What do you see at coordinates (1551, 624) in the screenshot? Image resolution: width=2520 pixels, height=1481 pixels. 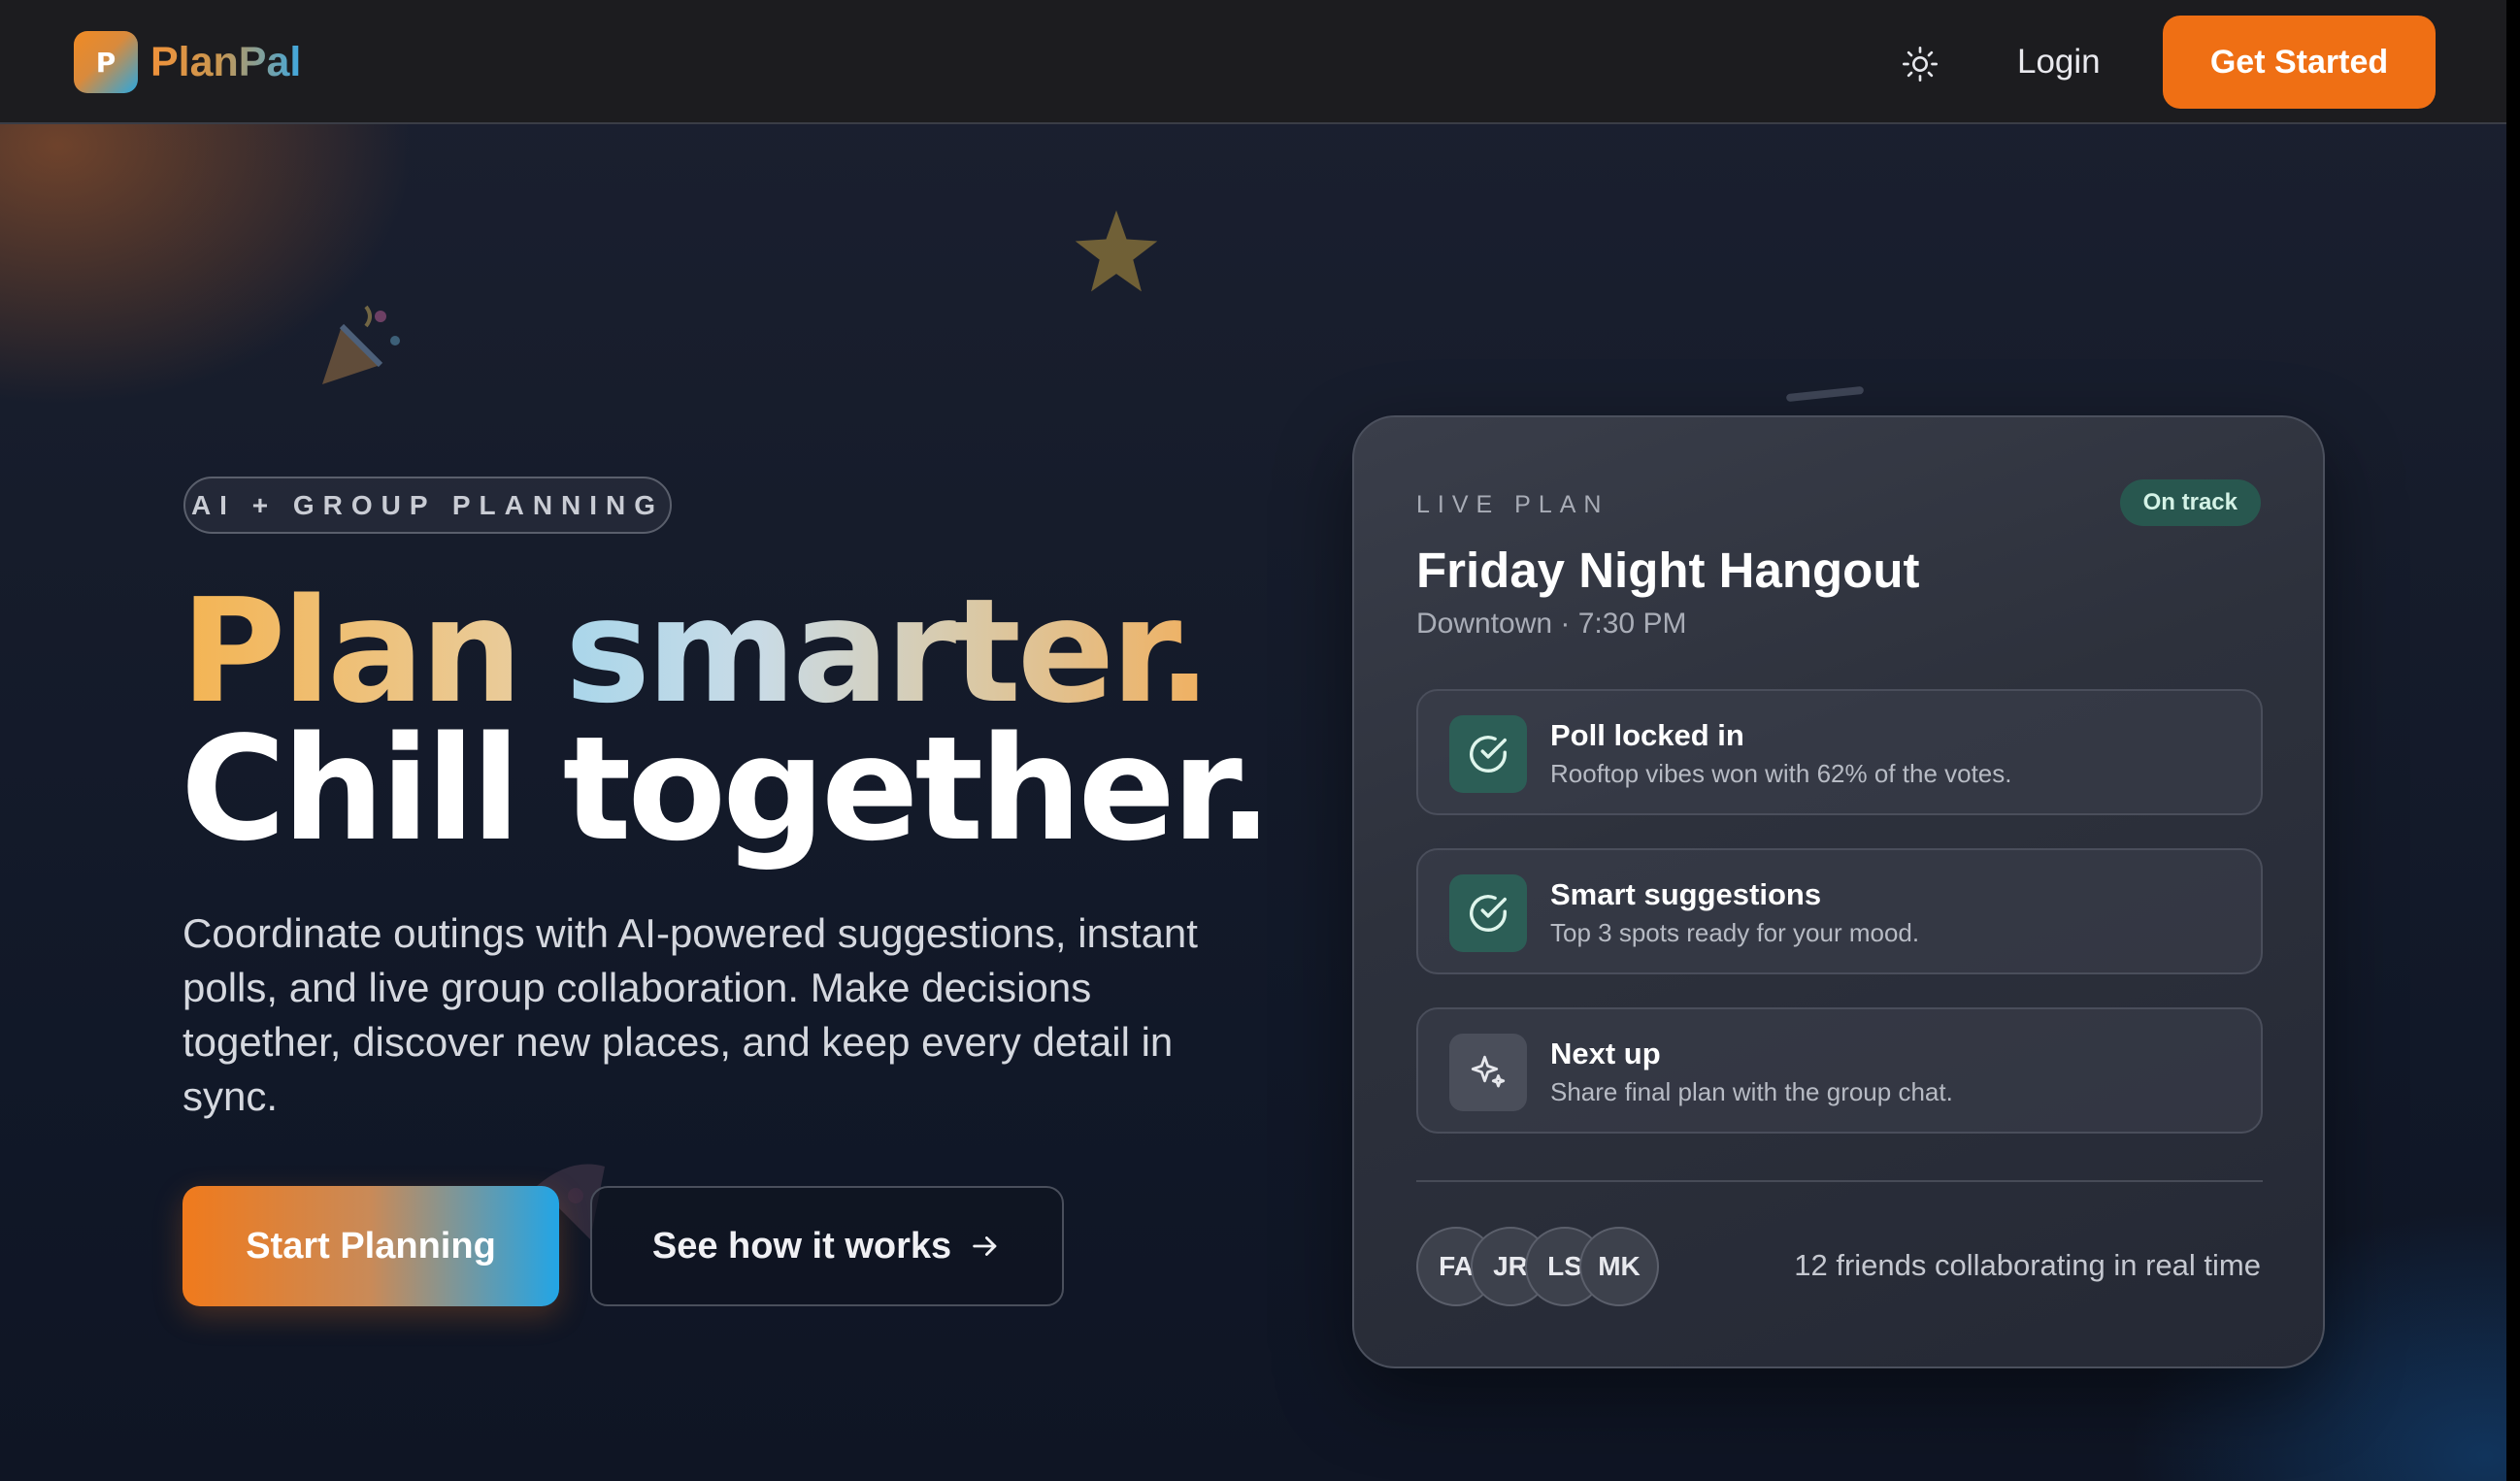 I see `plan-subtitle: Downtown · 7:30 PM` at bounding box center [1551, 624].